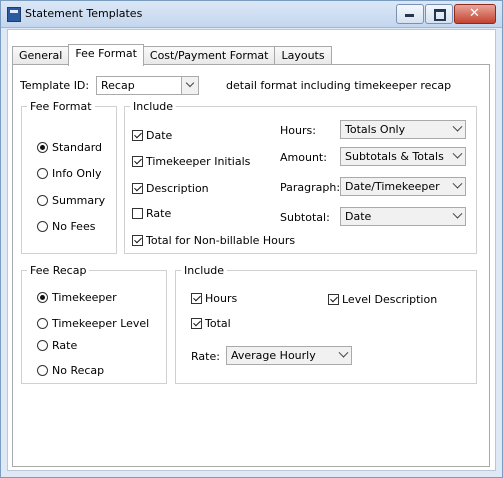 The image size is (503, 478). What do you see at coordinates (137, 240) in the screenshot?
I see `check-non-billable-hours-box` at bounding box center [137, 240].